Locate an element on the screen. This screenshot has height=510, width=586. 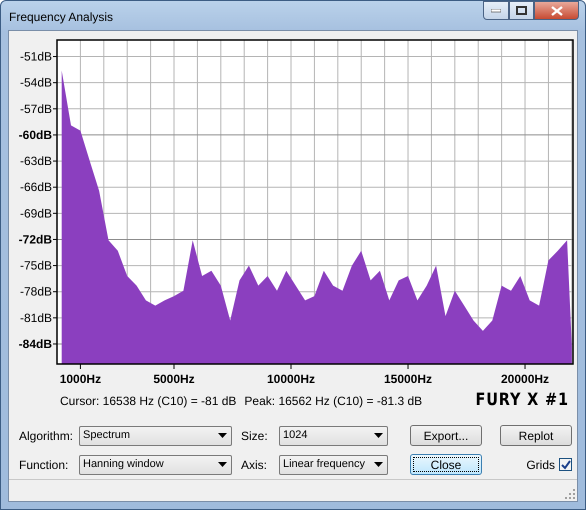
axis-label: -66dB is located at coordinates (36, 187).